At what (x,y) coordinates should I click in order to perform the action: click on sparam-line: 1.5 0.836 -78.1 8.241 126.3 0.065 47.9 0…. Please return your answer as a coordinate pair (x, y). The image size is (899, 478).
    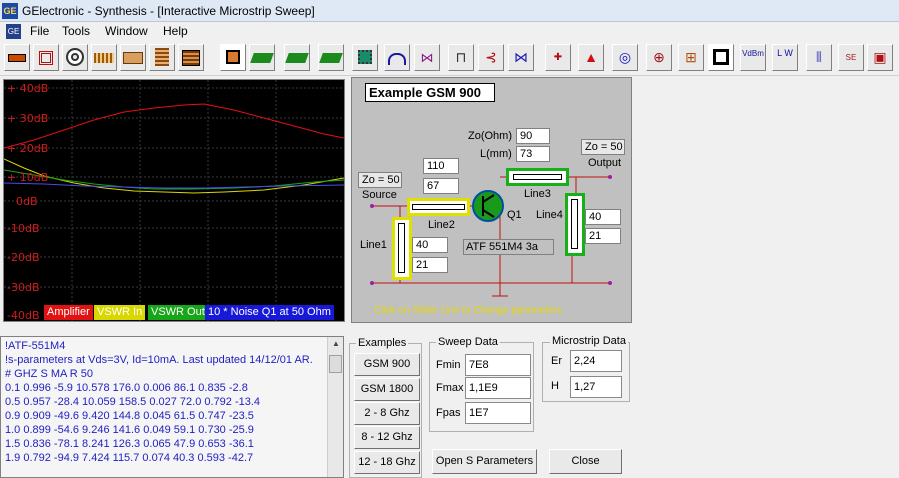
    Looking at the image, I should click on (129, 444).